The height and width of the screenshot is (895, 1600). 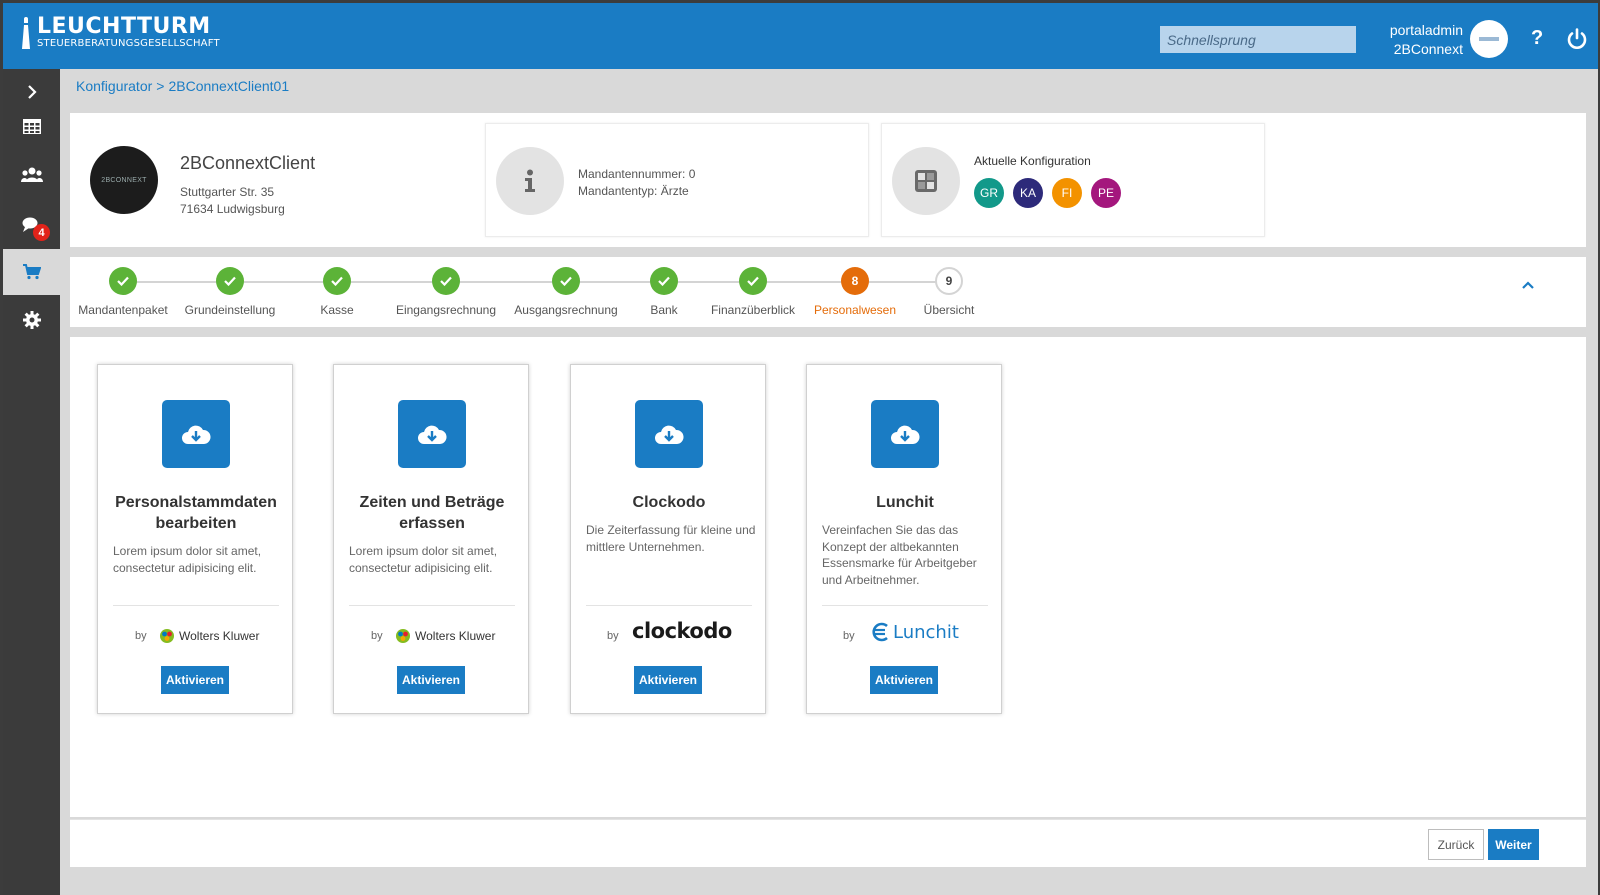 What do you see at coordinates (669, 605) in the screenshot?
I see `card-divider` at bounding box center [669, 605].